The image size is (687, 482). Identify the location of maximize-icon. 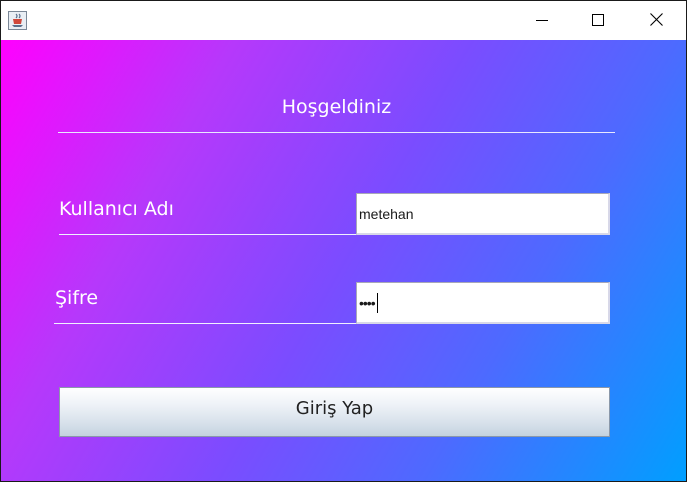
(598, 20).